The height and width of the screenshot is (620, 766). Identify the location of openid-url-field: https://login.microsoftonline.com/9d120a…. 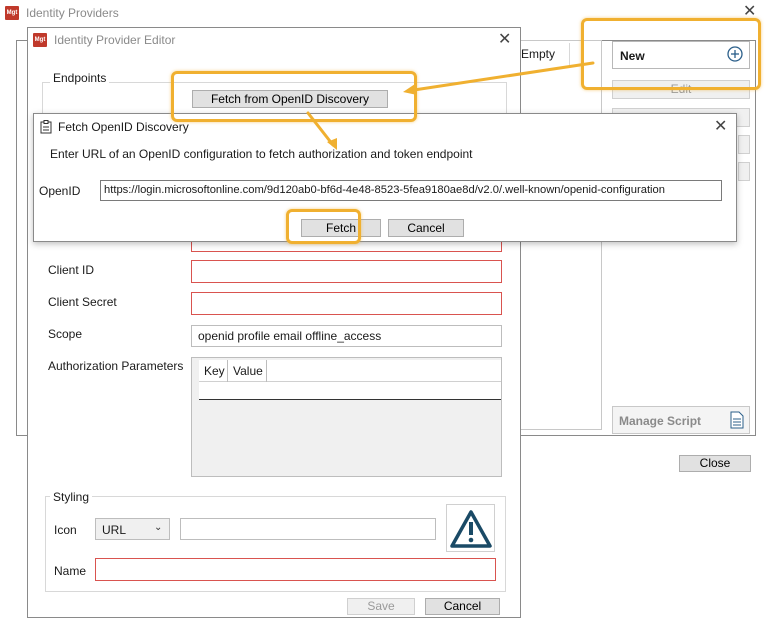
(411, 190).